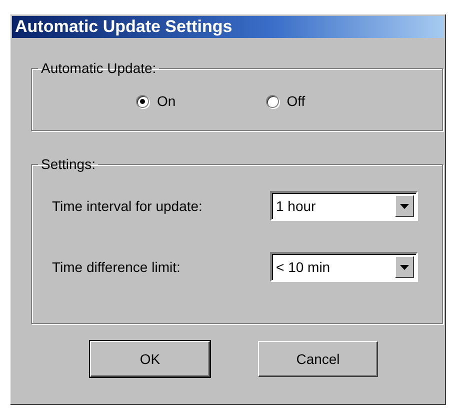  What do you see at coordinates (127, 206) in the screenshot?
I see `field-label: Time interval for update:` at bounding box center [127, 206].